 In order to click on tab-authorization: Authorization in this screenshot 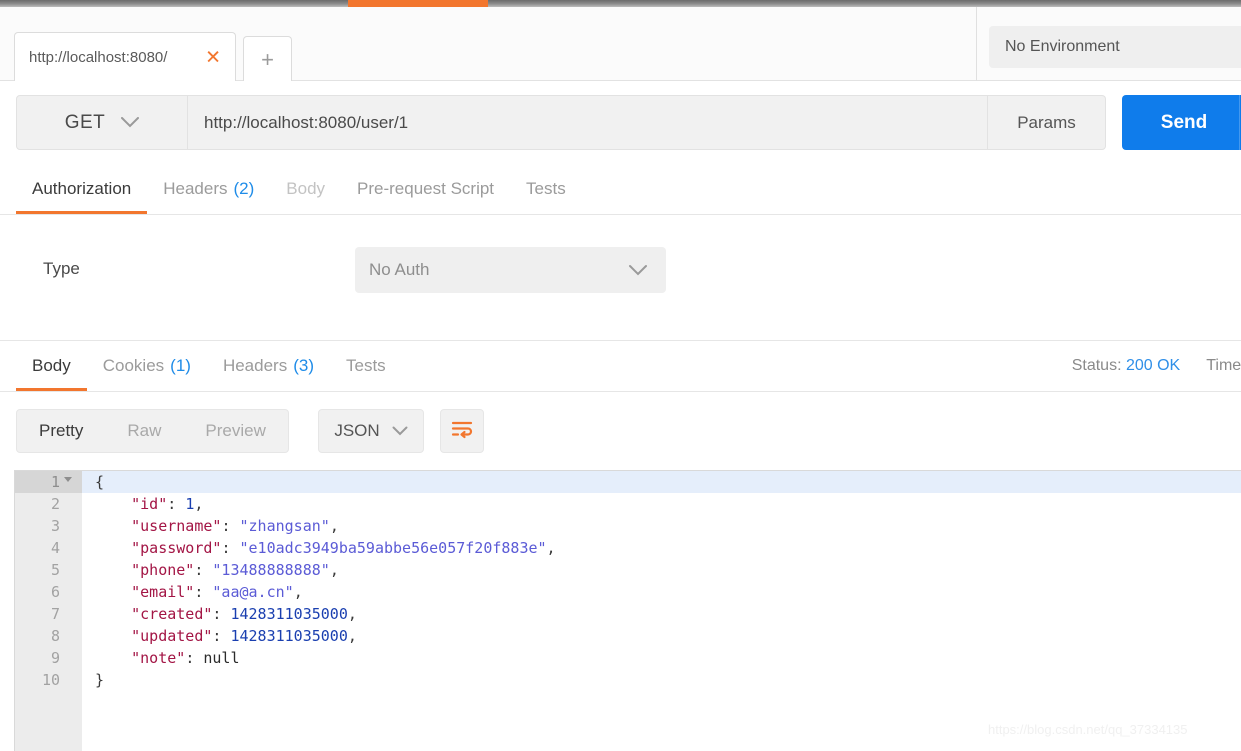, I will do `click(82, 189)`.